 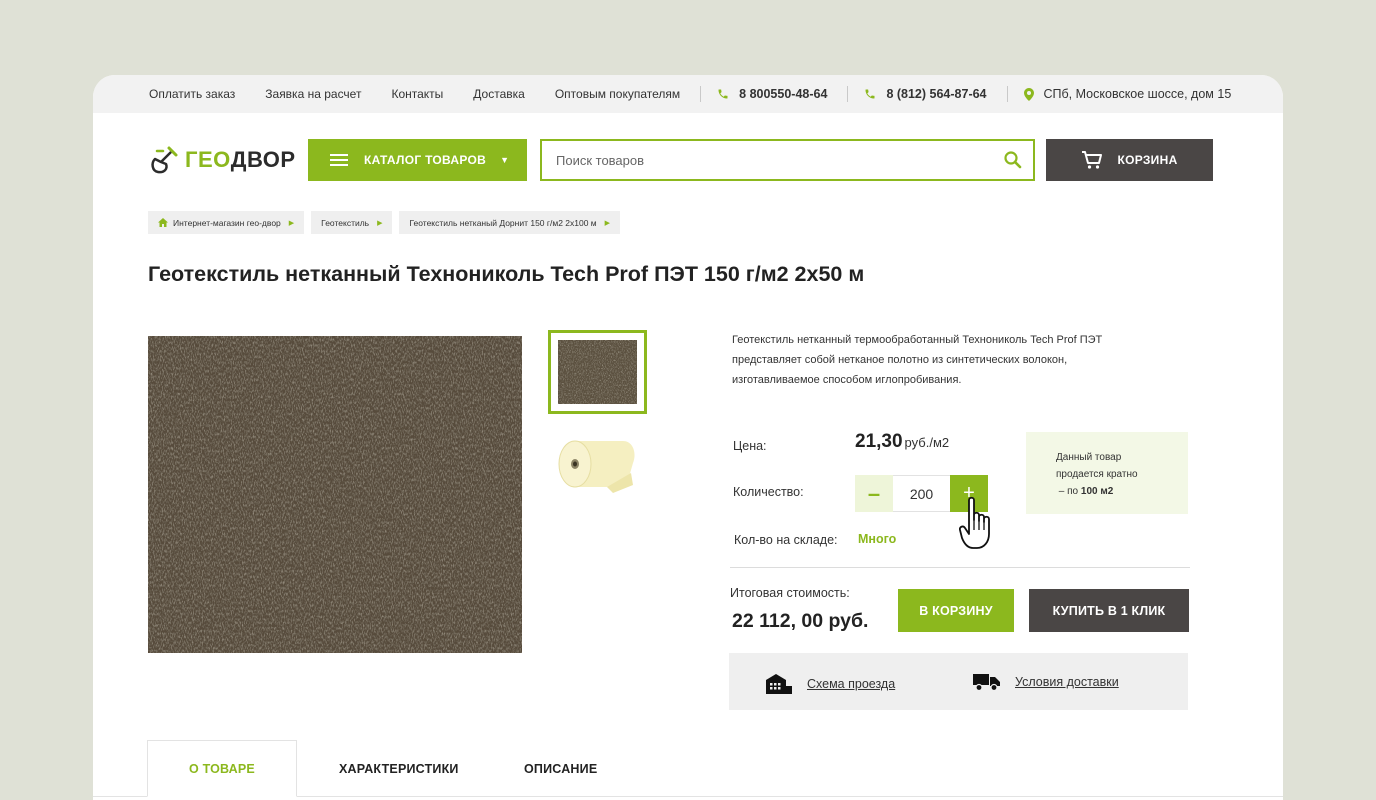 I want to click on logo-icon, so click(x=164, y=160).